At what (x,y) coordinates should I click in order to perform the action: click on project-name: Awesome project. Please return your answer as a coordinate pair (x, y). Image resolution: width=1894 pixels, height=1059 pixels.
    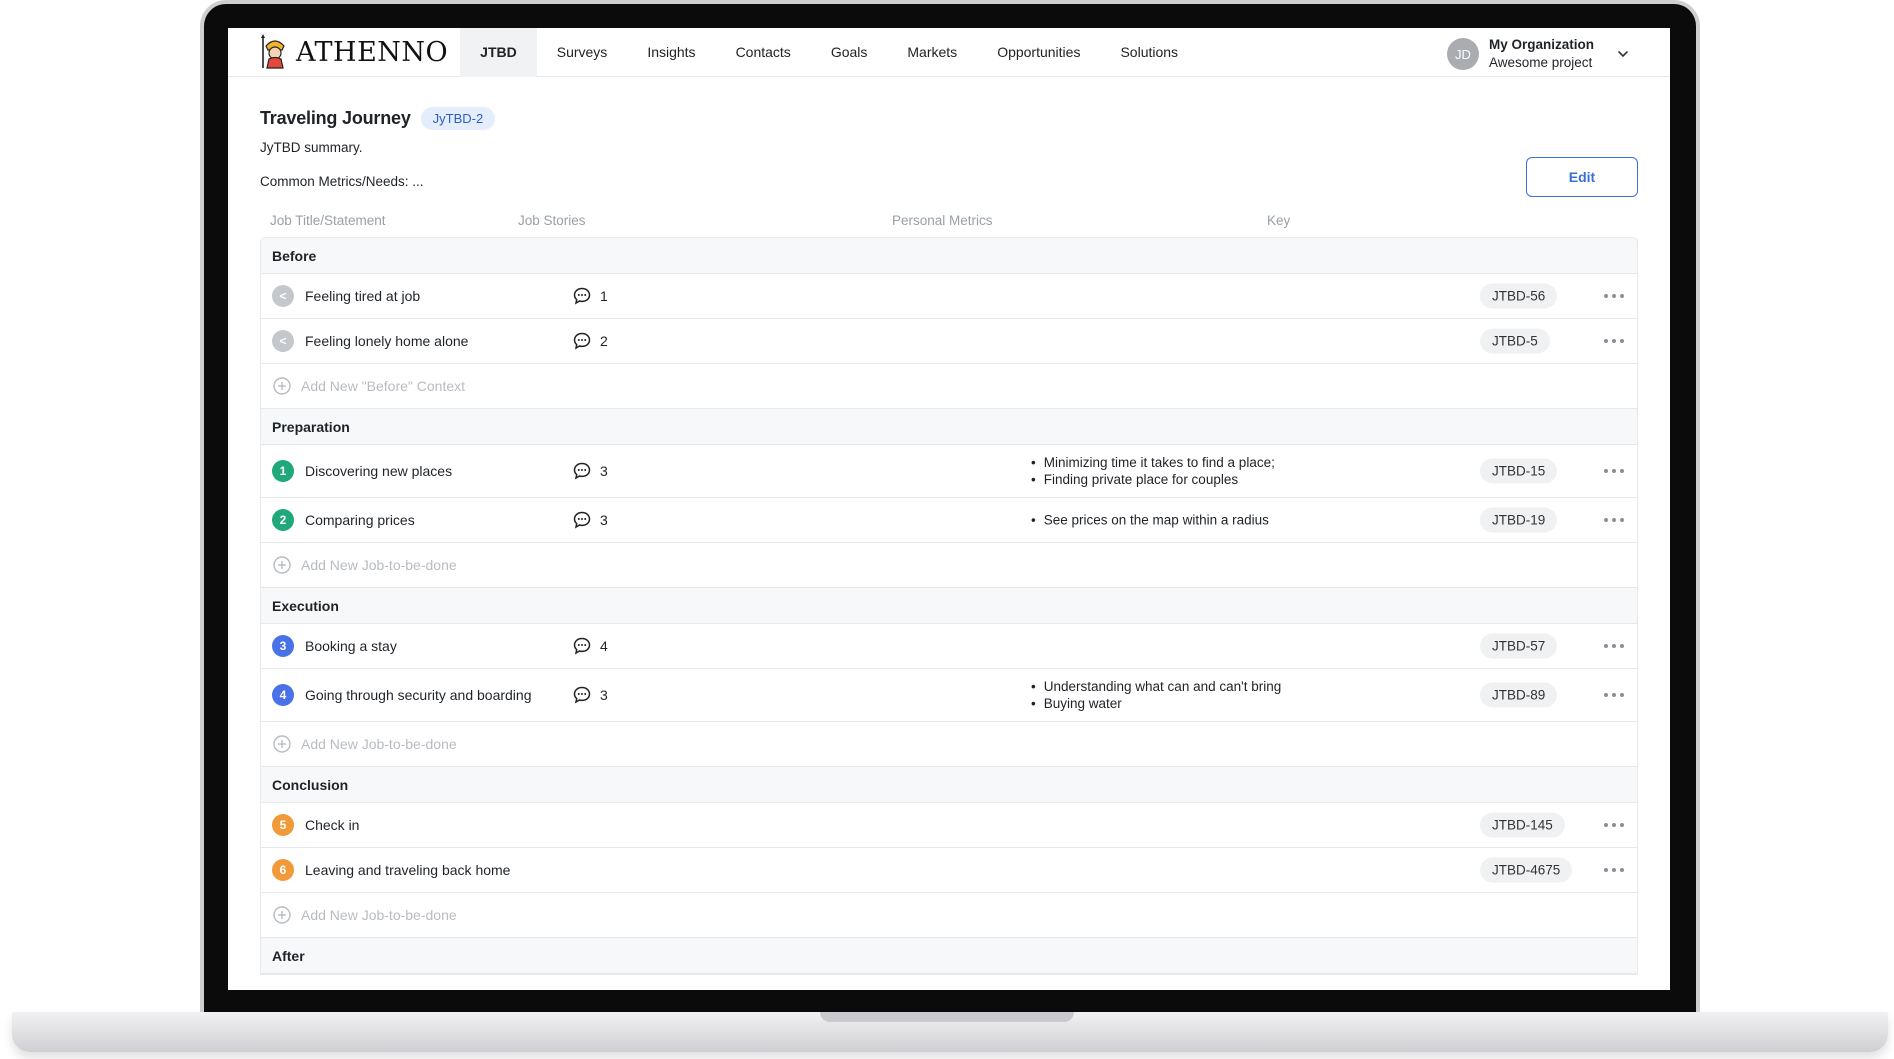
    Looking at the image, I should click on (1540, 62).